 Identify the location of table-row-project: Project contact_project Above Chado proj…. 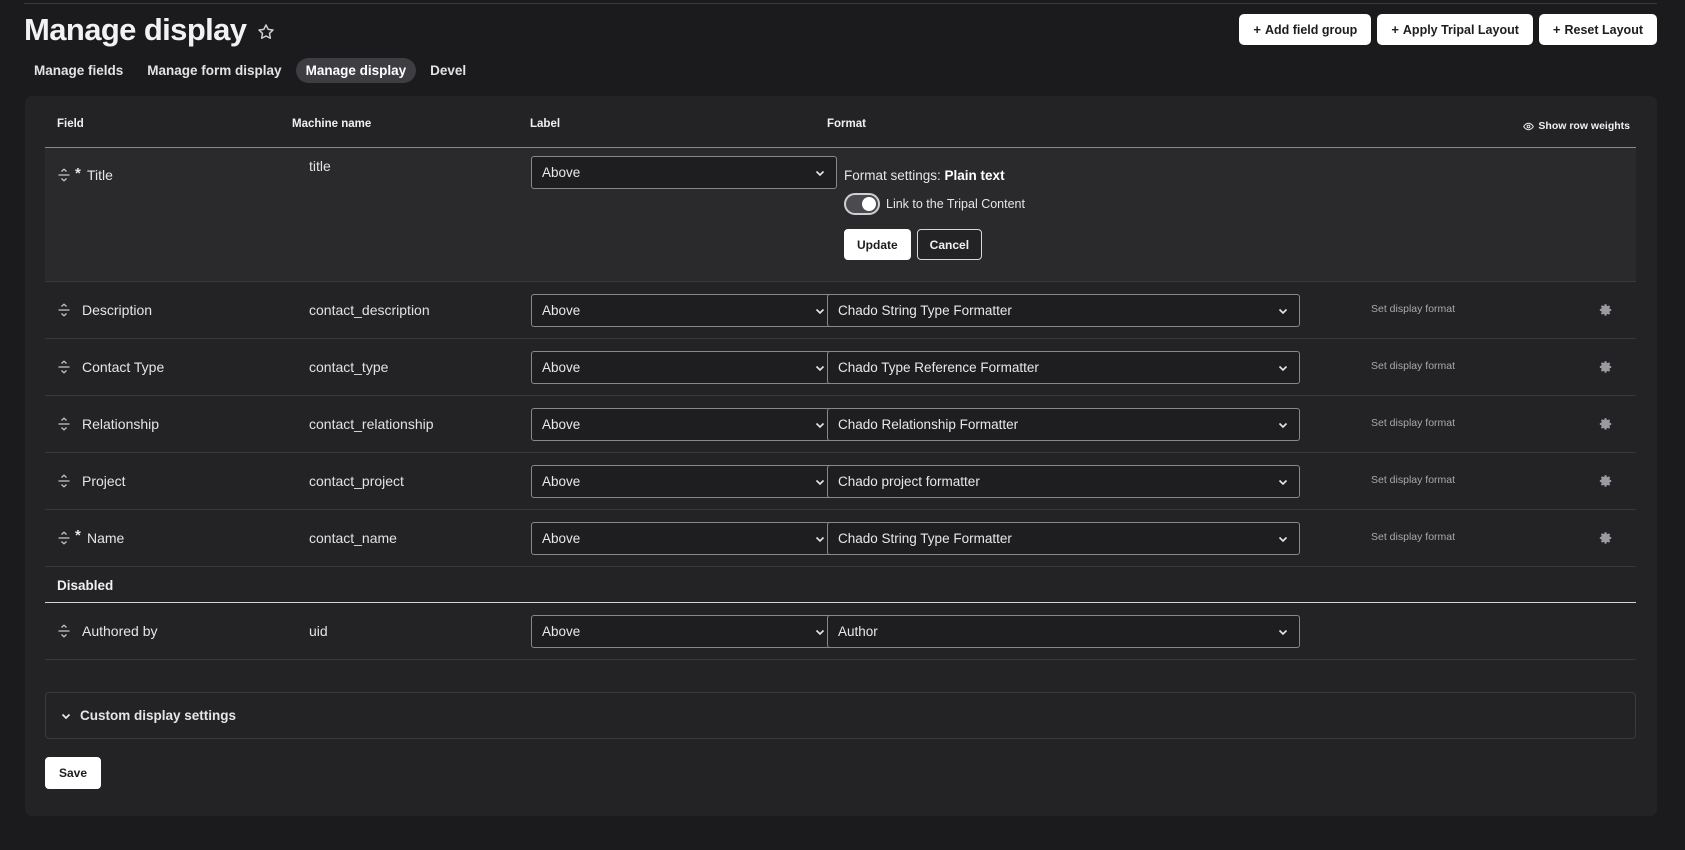
(840, 481).